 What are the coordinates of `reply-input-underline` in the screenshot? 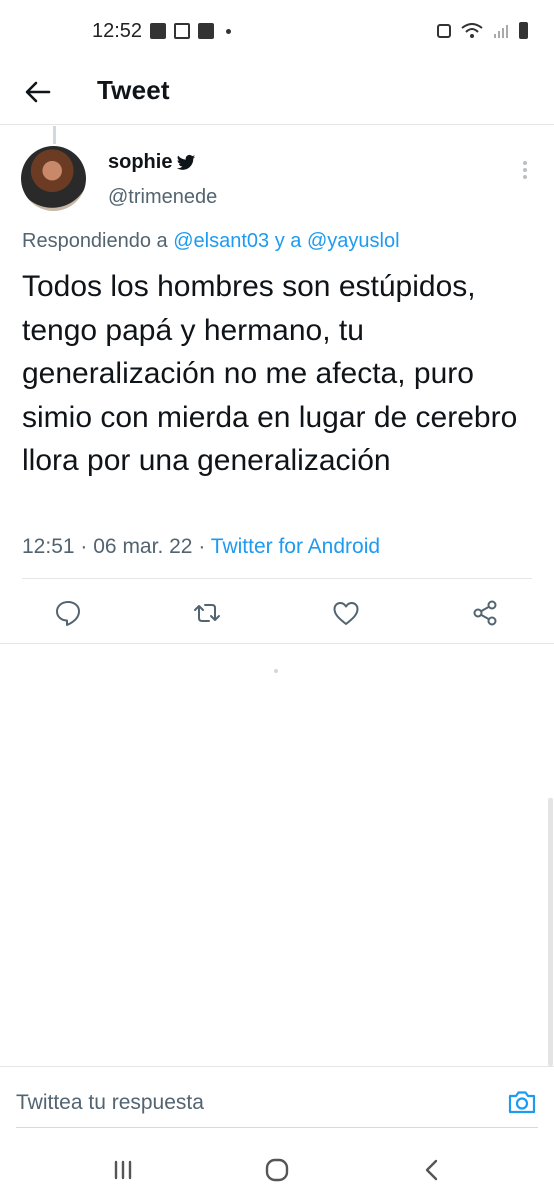 It's located at (277, 1127).